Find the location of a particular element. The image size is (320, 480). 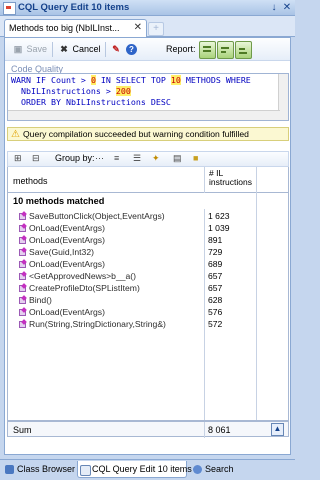

table-row: OnLoad(EventArgs) 576 is located at coordinates (132, 312).